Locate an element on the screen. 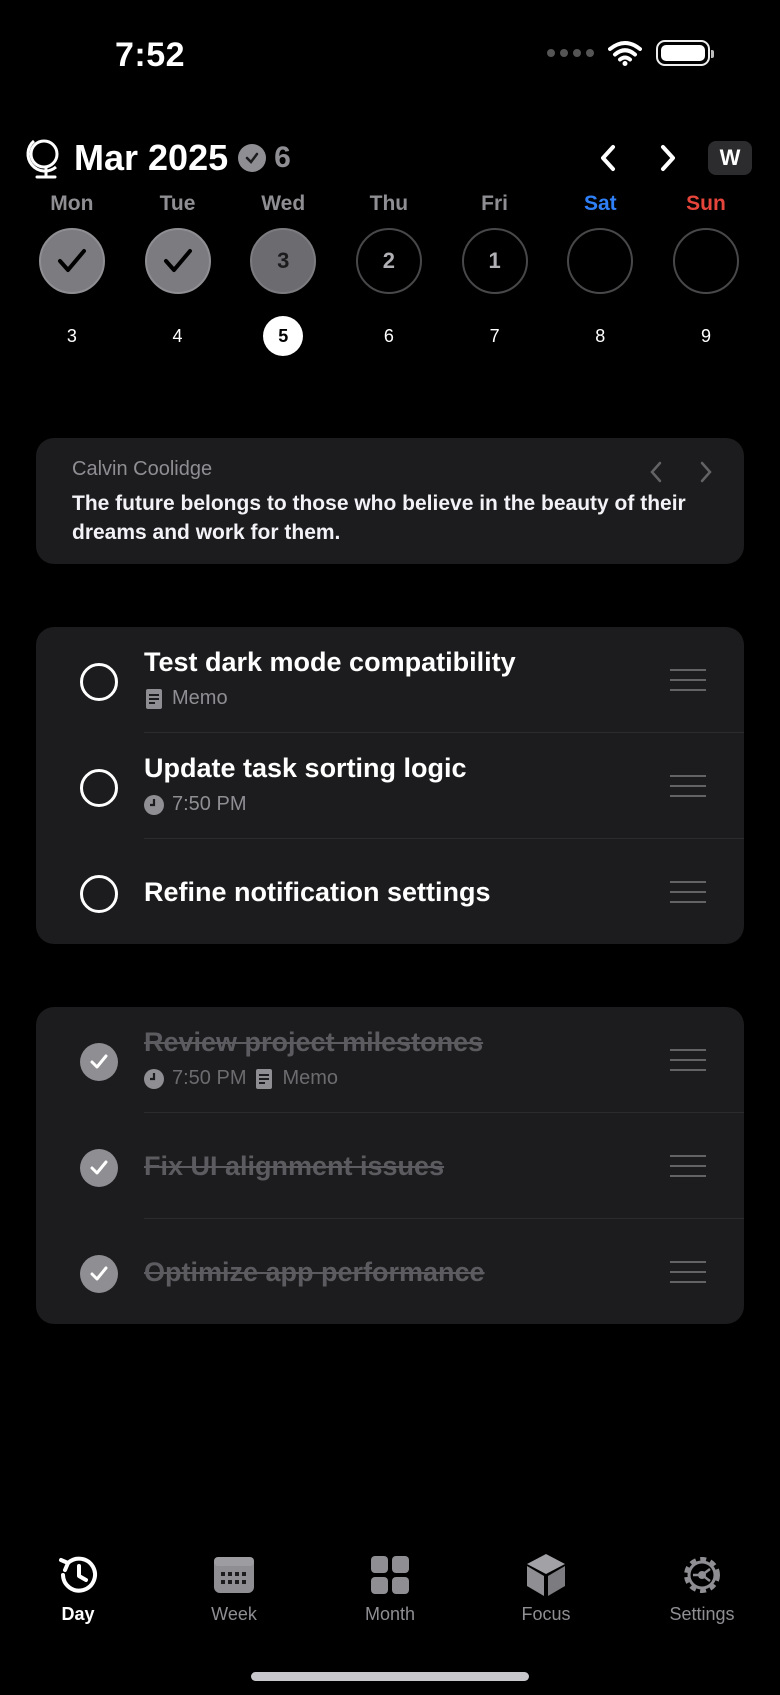  quote-next-button is located at coordinates (706, 472).